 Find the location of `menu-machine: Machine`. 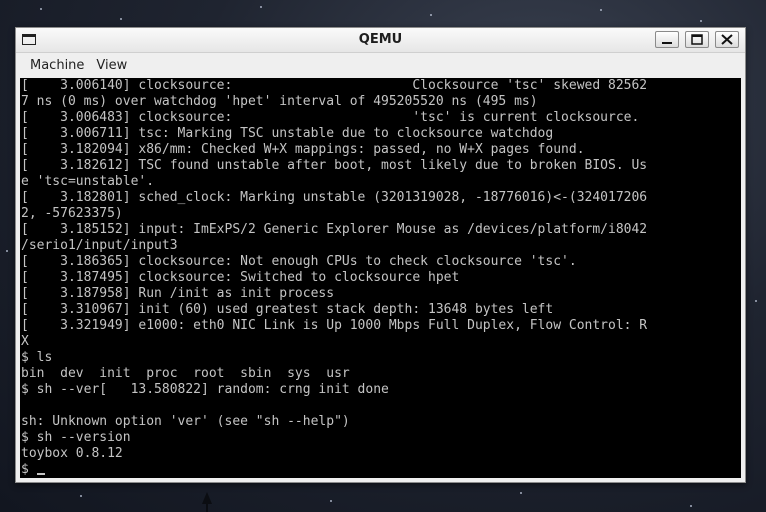

menu-machine: Machine is located at coordinates (57, 65).